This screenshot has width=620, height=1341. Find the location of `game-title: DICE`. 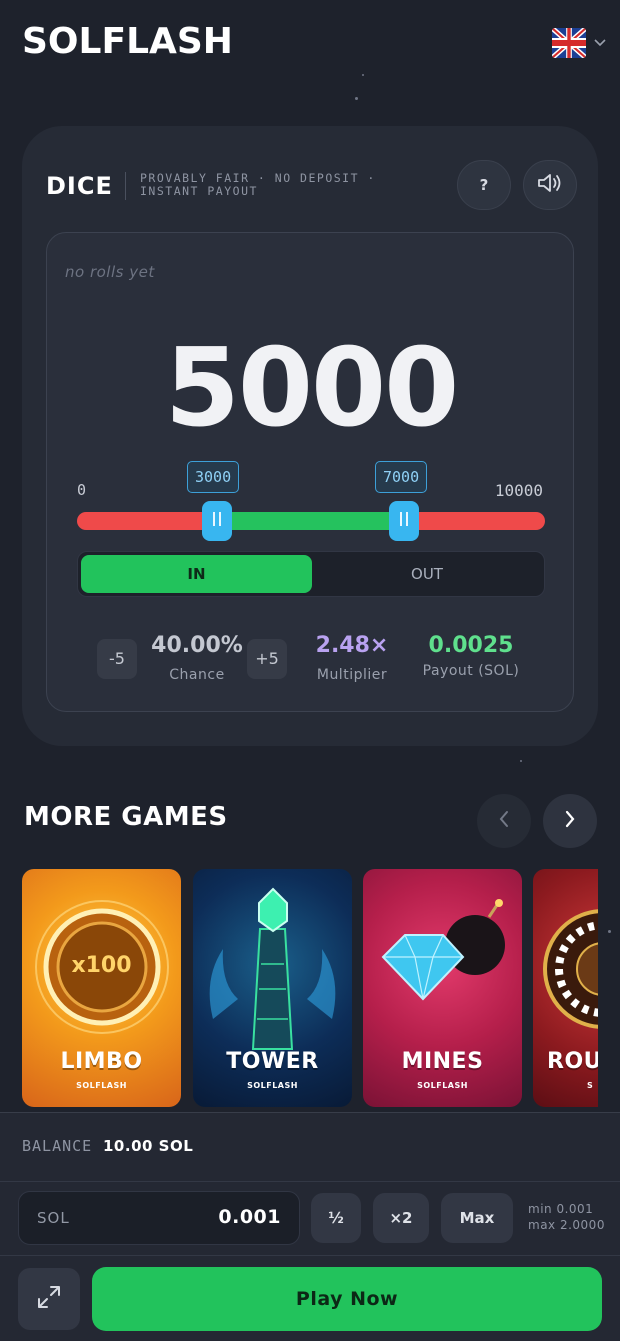

game-title: DICE is located at coordinates (79, 186).